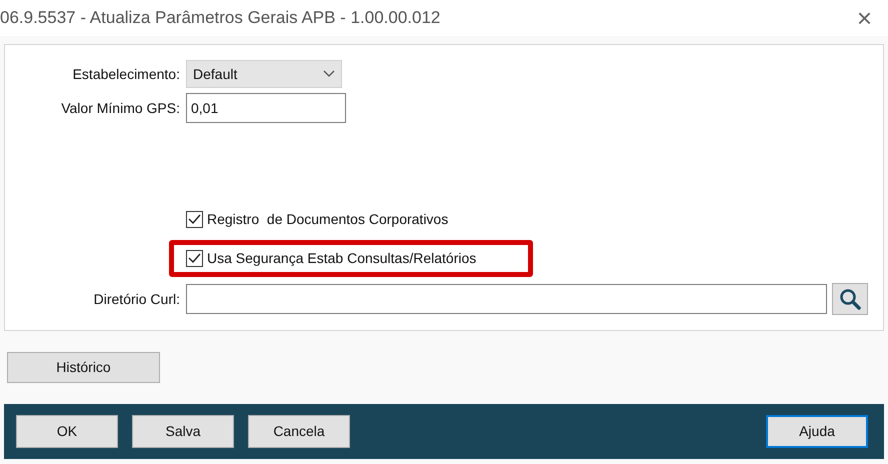 The image size is (888, 464). Describe the element at coordinates (864, 18) in the screenshot. I see `close-button: ×` at that location.